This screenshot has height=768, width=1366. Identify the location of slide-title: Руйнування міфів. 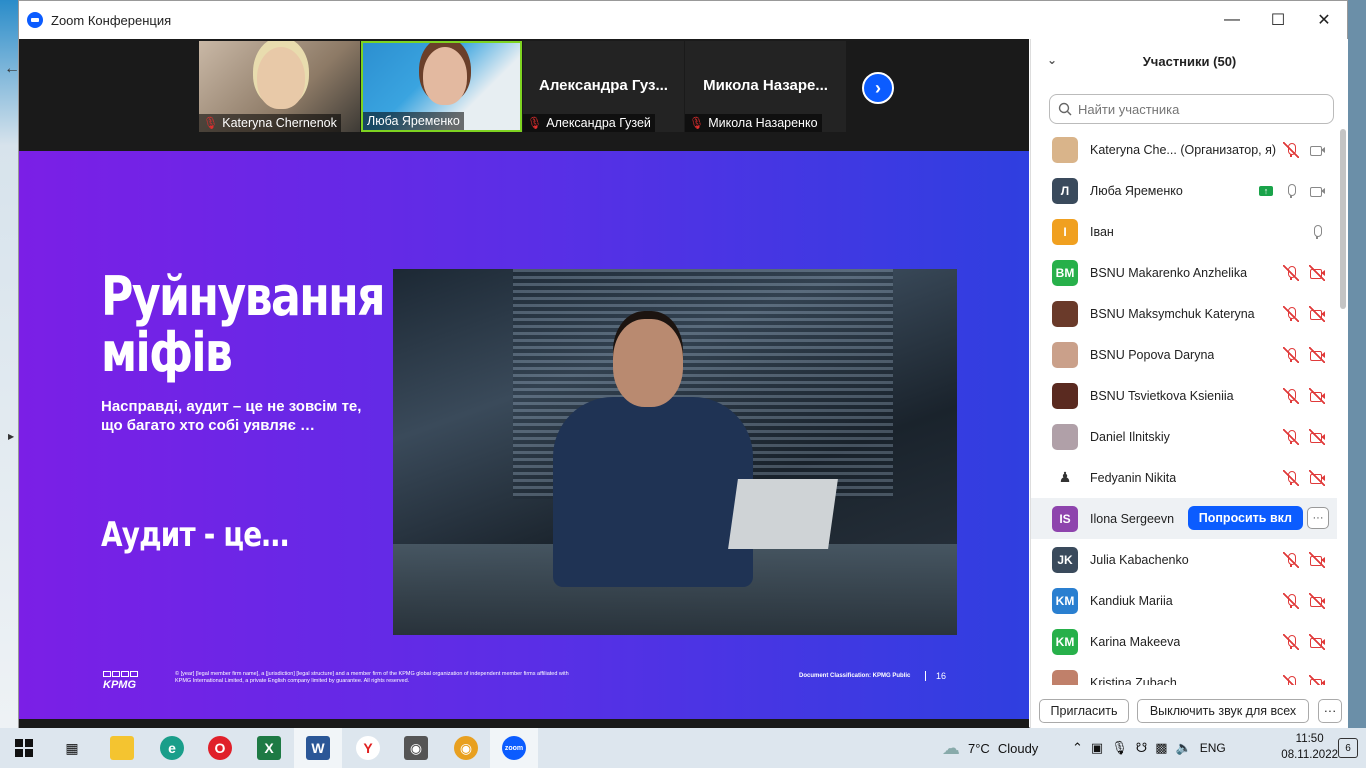
(243, 325).